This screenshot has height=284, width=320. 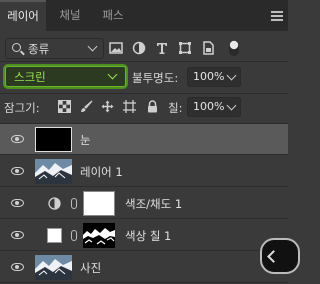 I want to click on layer-row-color-fill-1: 색상 칠 1, so click(x=144, y=235).